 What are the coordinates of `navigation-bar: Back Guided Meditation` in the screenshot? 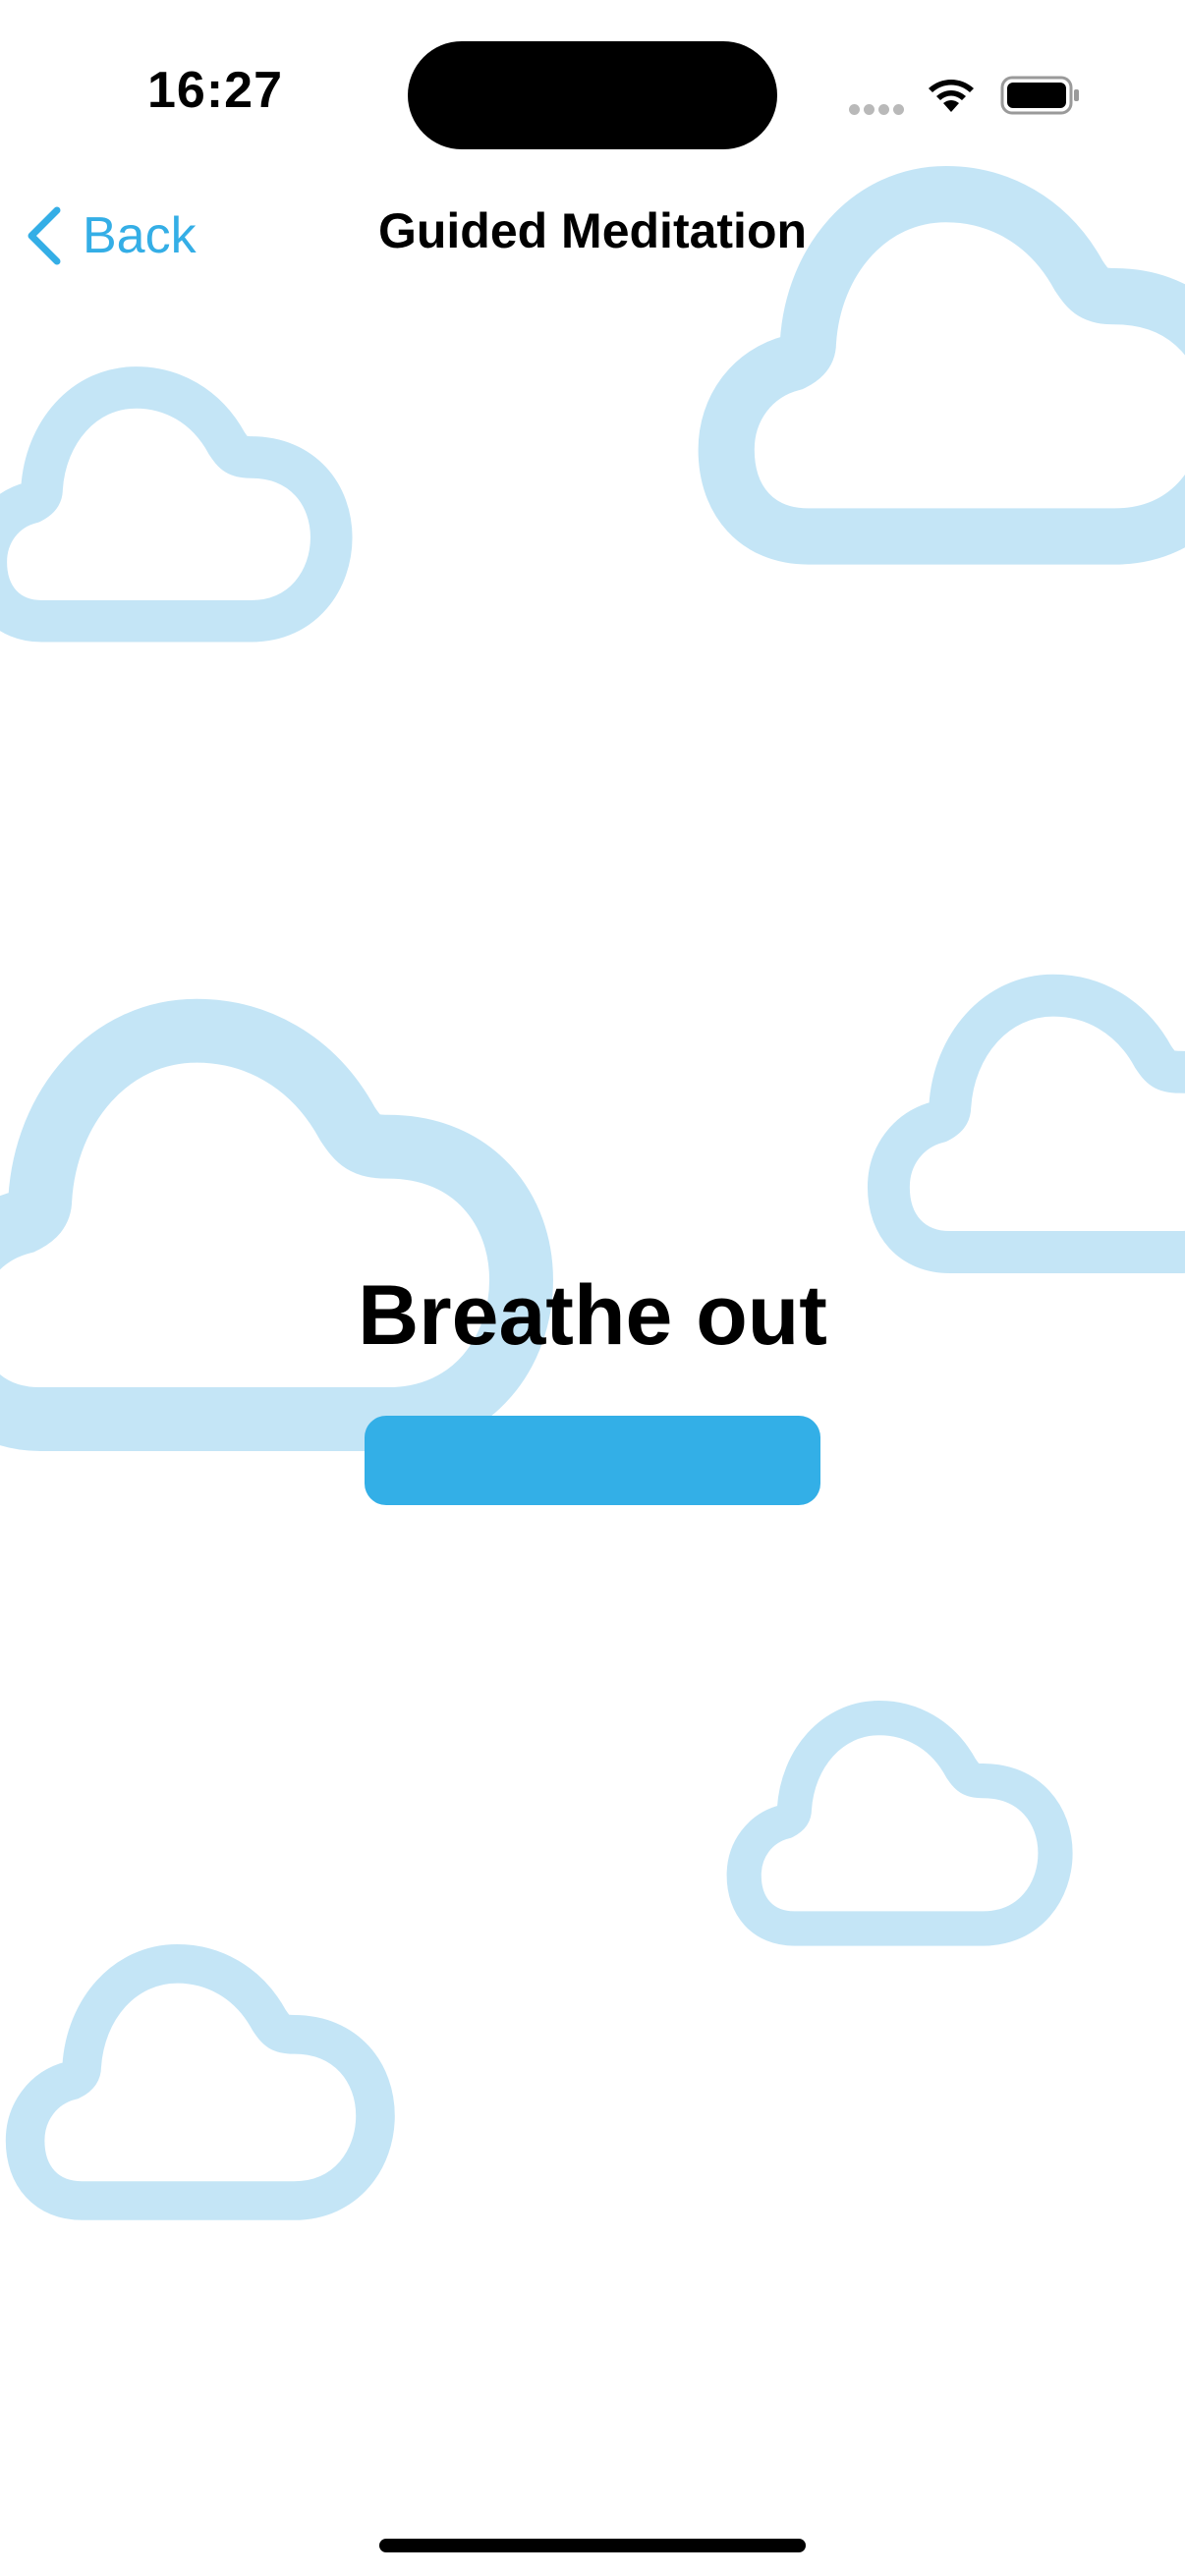 It's located at (592, 236).